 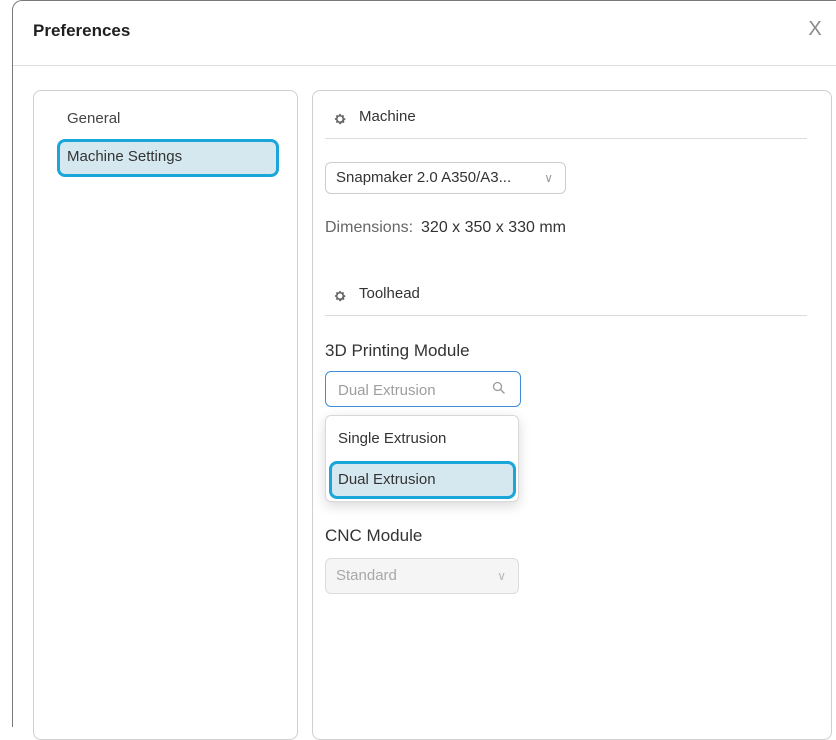 What do you see at coordinates (408, 390) in the screenshot?
I see `printing-module-search-input` at bounding box center [408, 390].